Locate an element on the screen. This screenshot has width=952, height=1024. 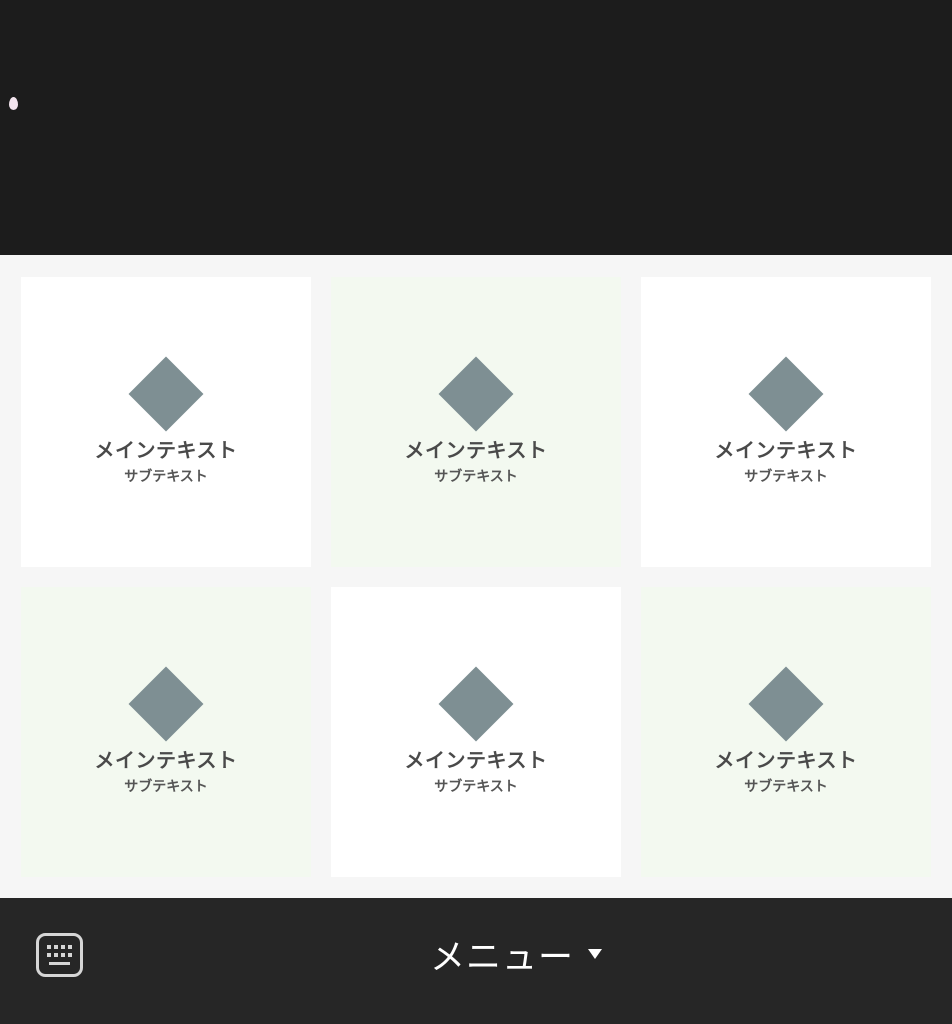
menu-toggle-button: メニュー is located at coordinates (516, 954).